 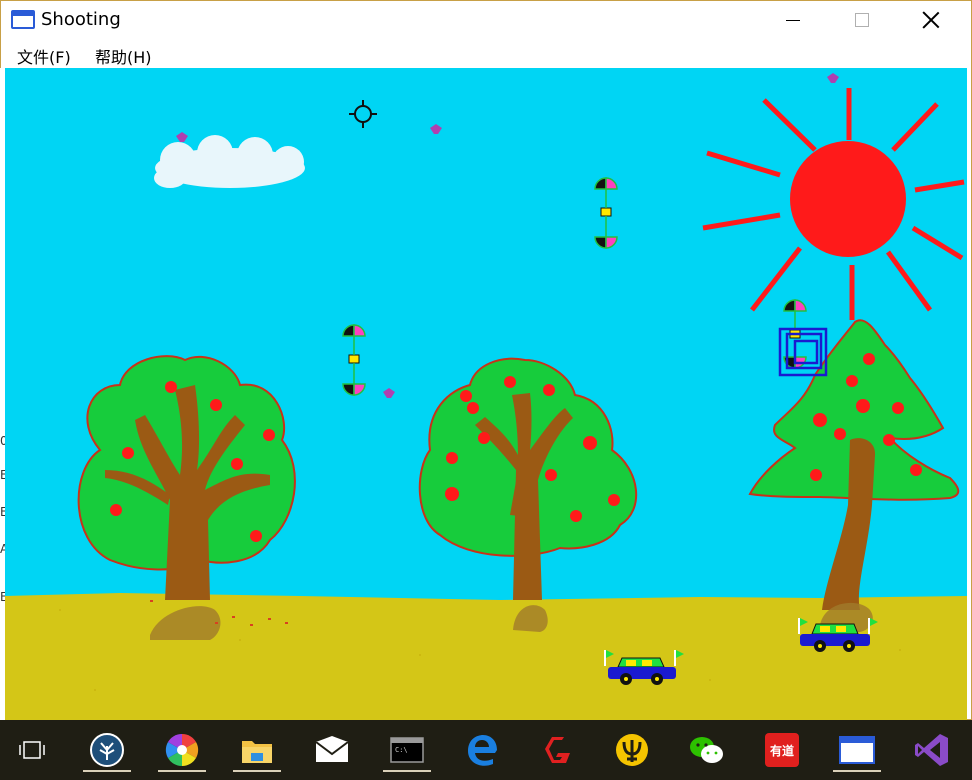 I want to click on taskbar-app: C:\, so click(x=407, y=750).